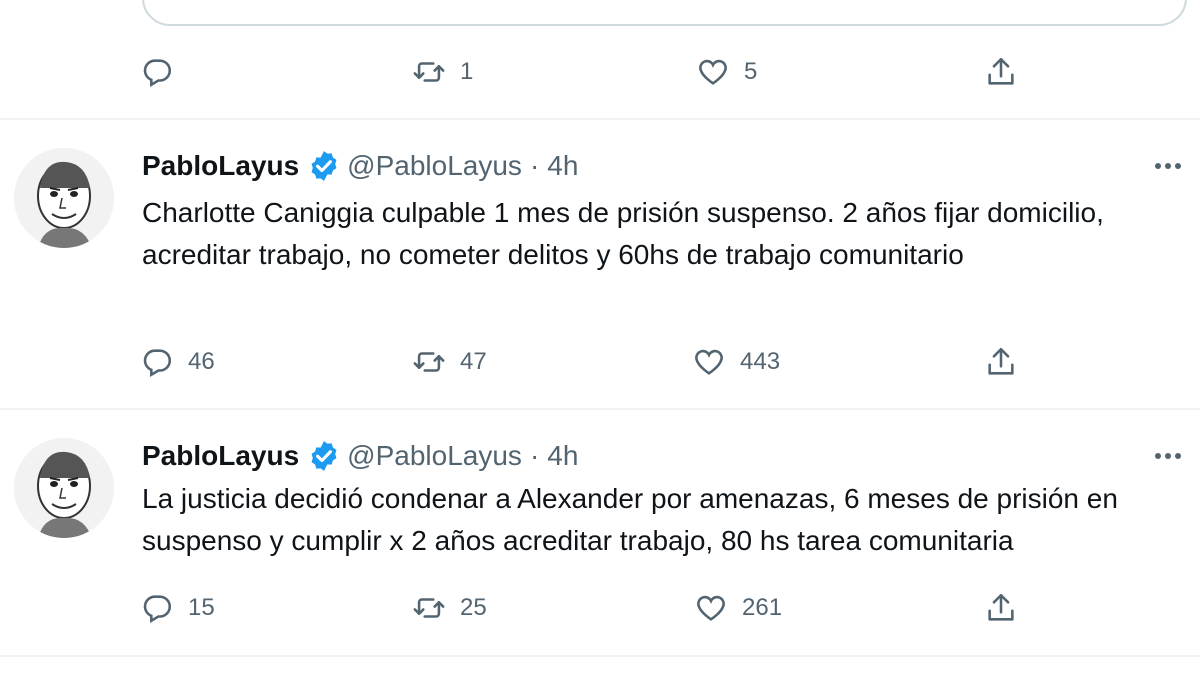  Describe the element at coordinates (449, 608) in the screenshot. I see `retweet-button: 25` at that location.